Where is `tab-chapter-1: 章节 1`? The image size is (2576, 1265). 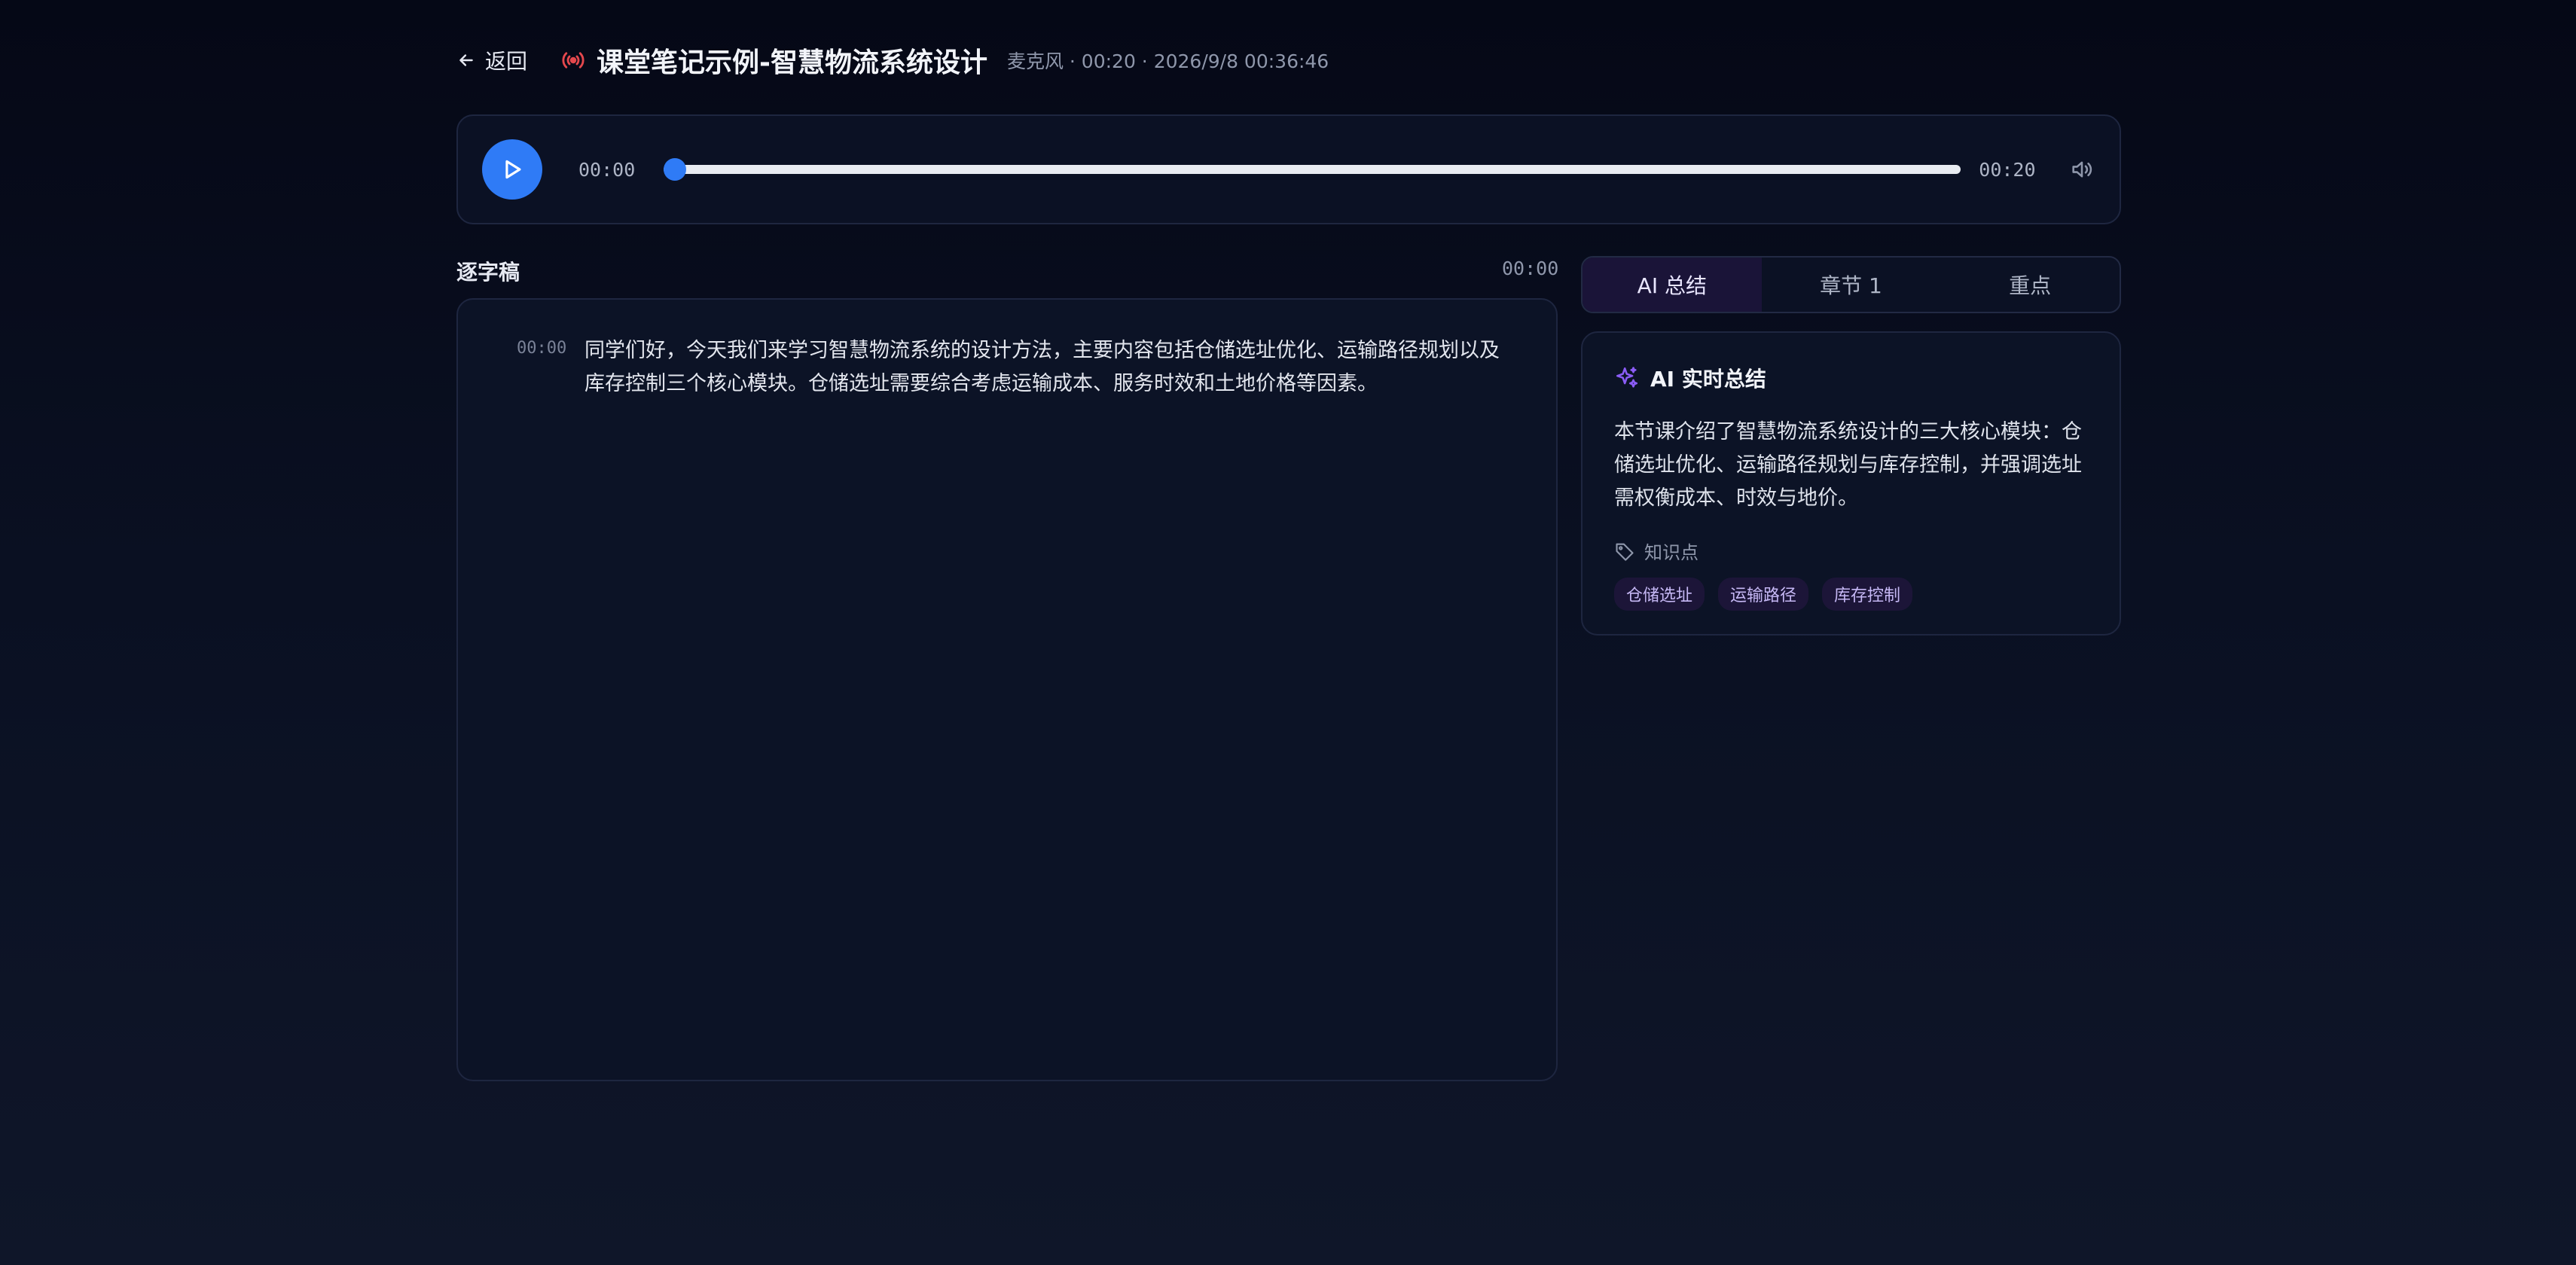
tab-chapter-1: 章节 1 is located at coordinates (1852, 285).